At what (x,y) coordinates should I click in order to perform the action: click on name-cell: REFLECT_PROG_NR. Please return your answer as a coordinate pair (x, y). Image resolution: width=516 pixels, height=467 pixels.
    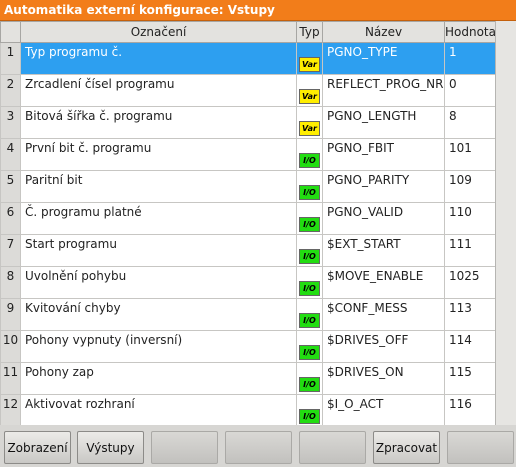
    Looking at the image, I should click on (383, 90).